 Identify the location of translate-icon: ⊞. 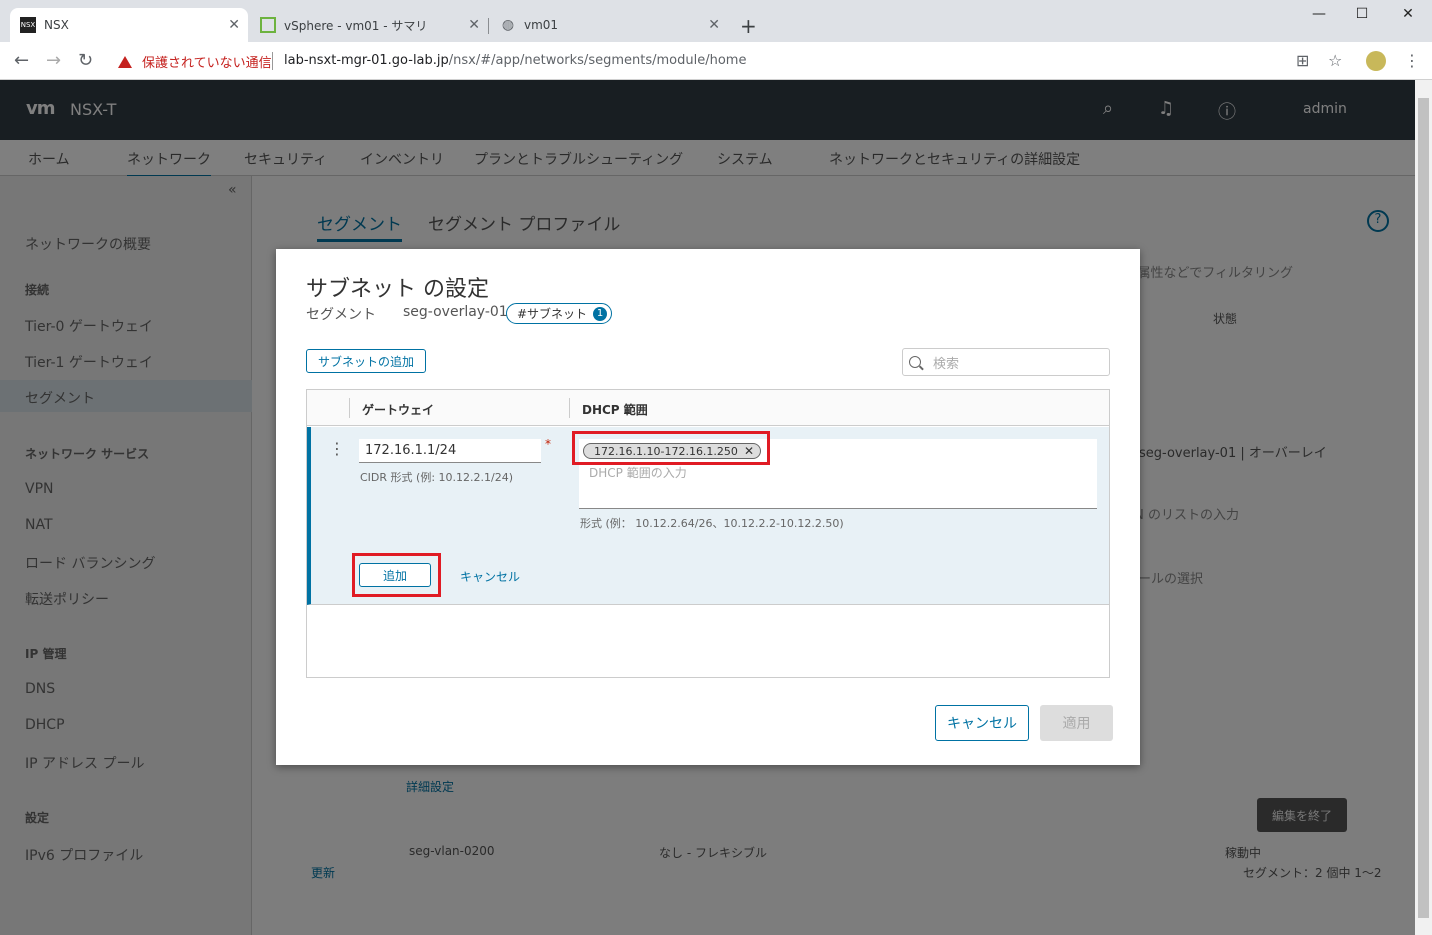
(1302, 60).